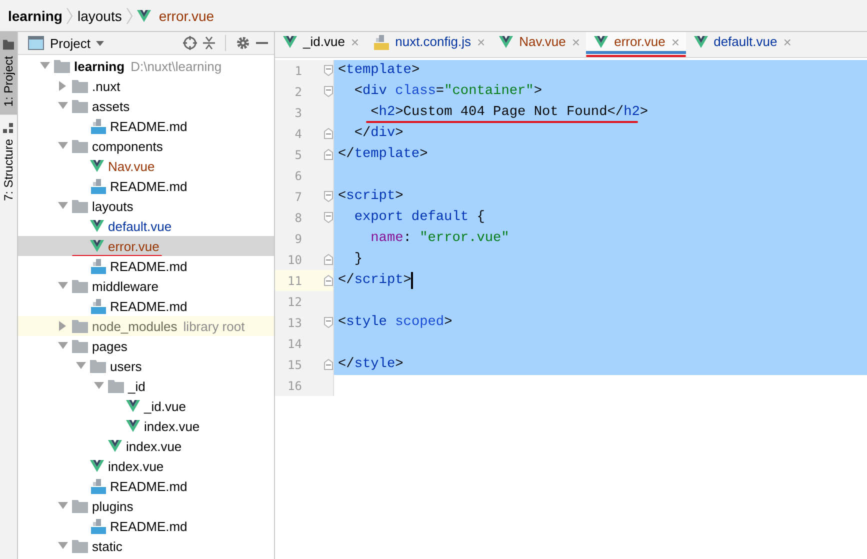 This screenshot has height=559, width=867. I want to click on tool-window-tab: 7: Structure, so click(8, 161).